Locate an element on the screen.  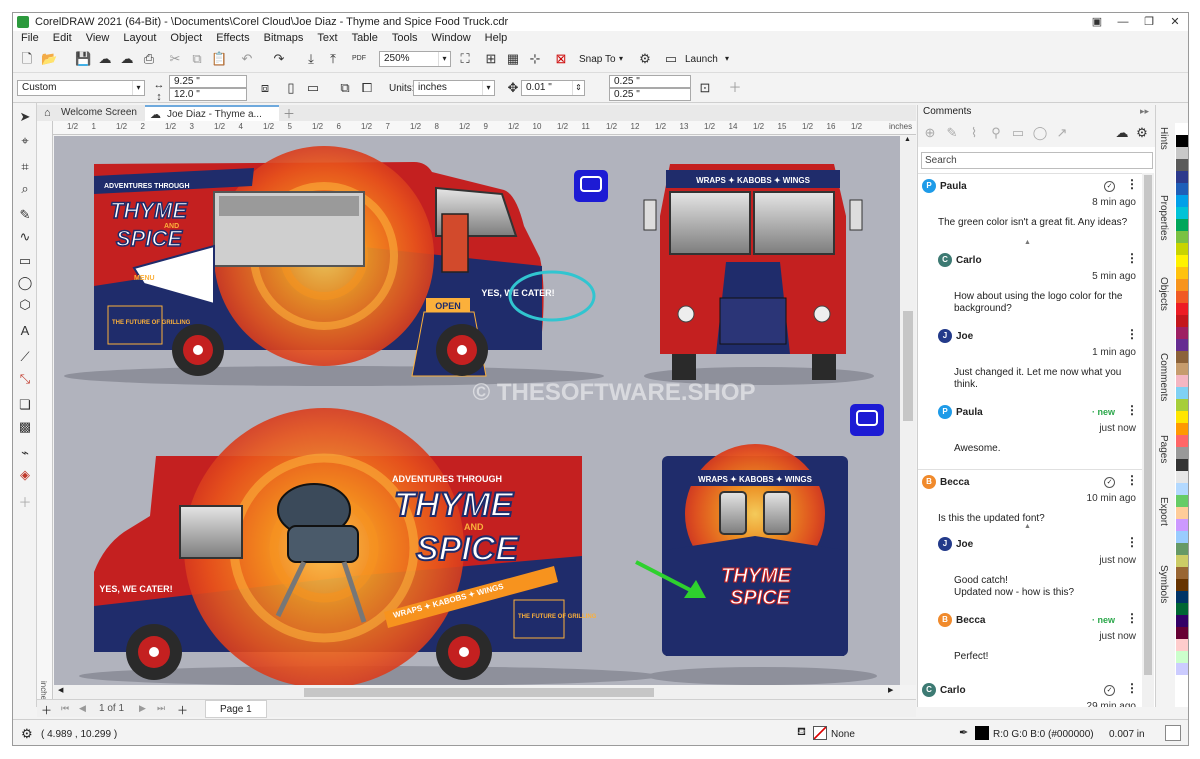
redo-icon: ↷ is located at coordinates (279, 59).